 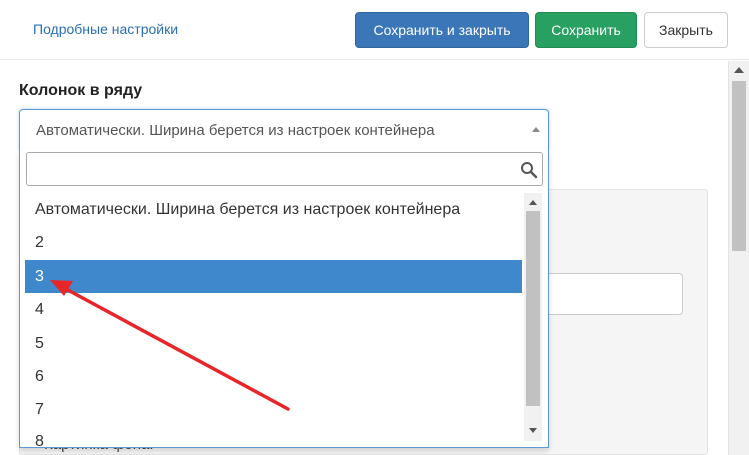 I want to click on close-button: Закрыть, so click(x=686, y=30).